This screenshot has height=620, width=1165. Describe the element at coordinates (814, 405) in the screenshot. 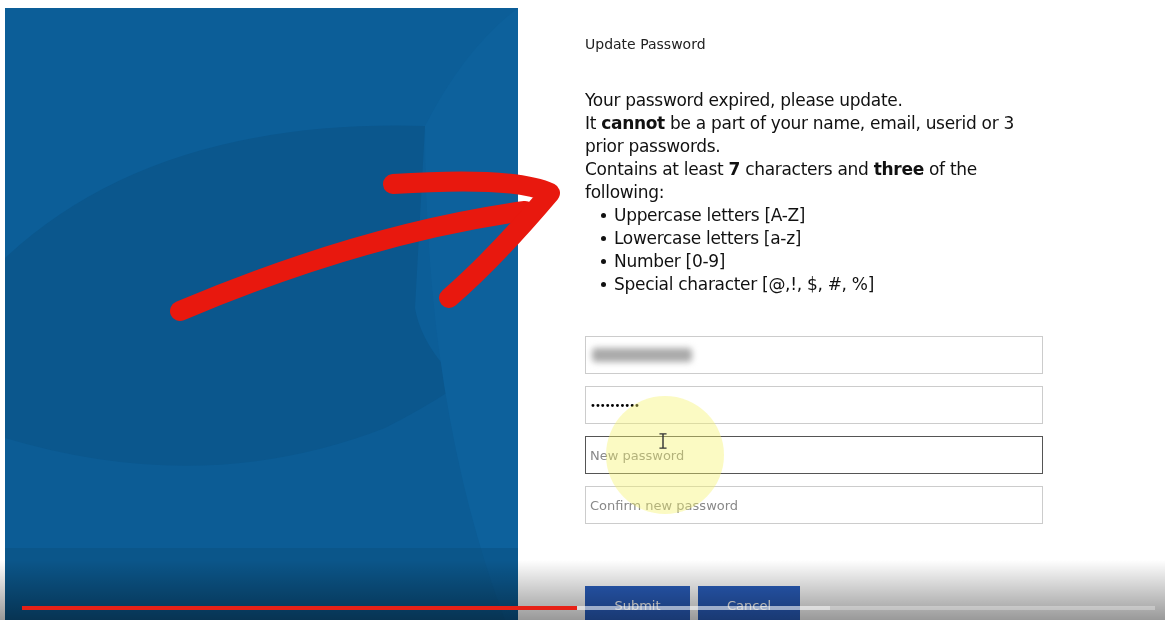

I see `input-field: ••••••••••` at that location.